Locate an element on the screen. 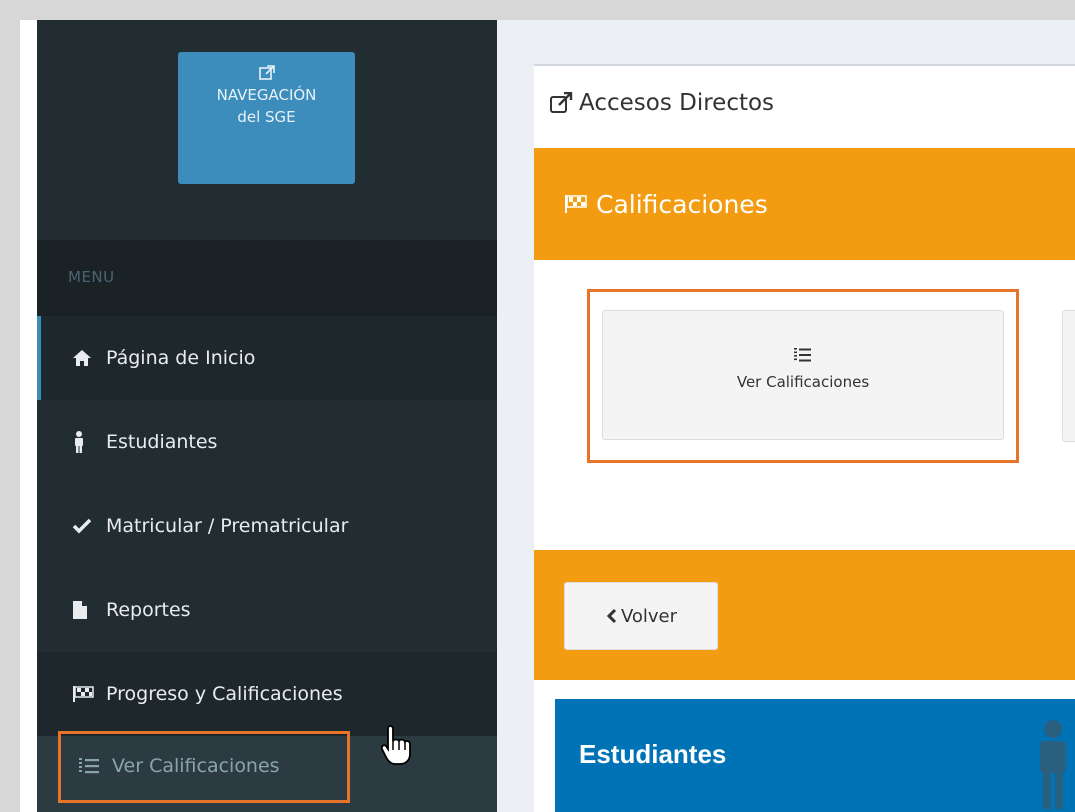 Image resolution: width=1075 pixels, height=812 pixels. sidebar-item-matricular: Matricular / Prematricular is located at coordinates (267, 526).